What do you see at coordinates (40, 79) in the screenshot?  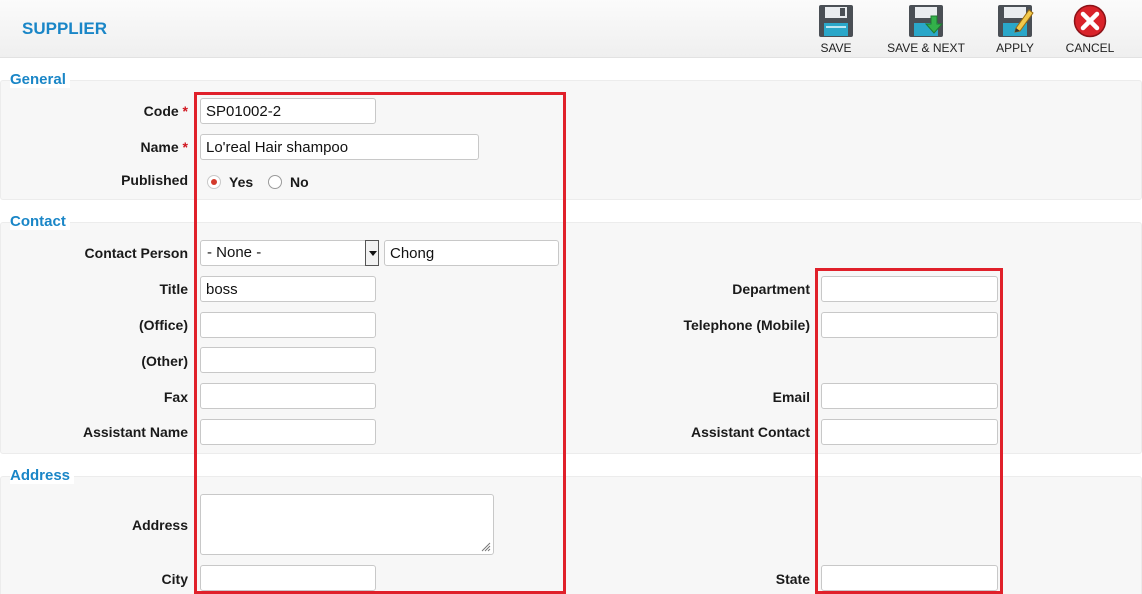 I see `general-legend: General` at bounding box center [40, 79].